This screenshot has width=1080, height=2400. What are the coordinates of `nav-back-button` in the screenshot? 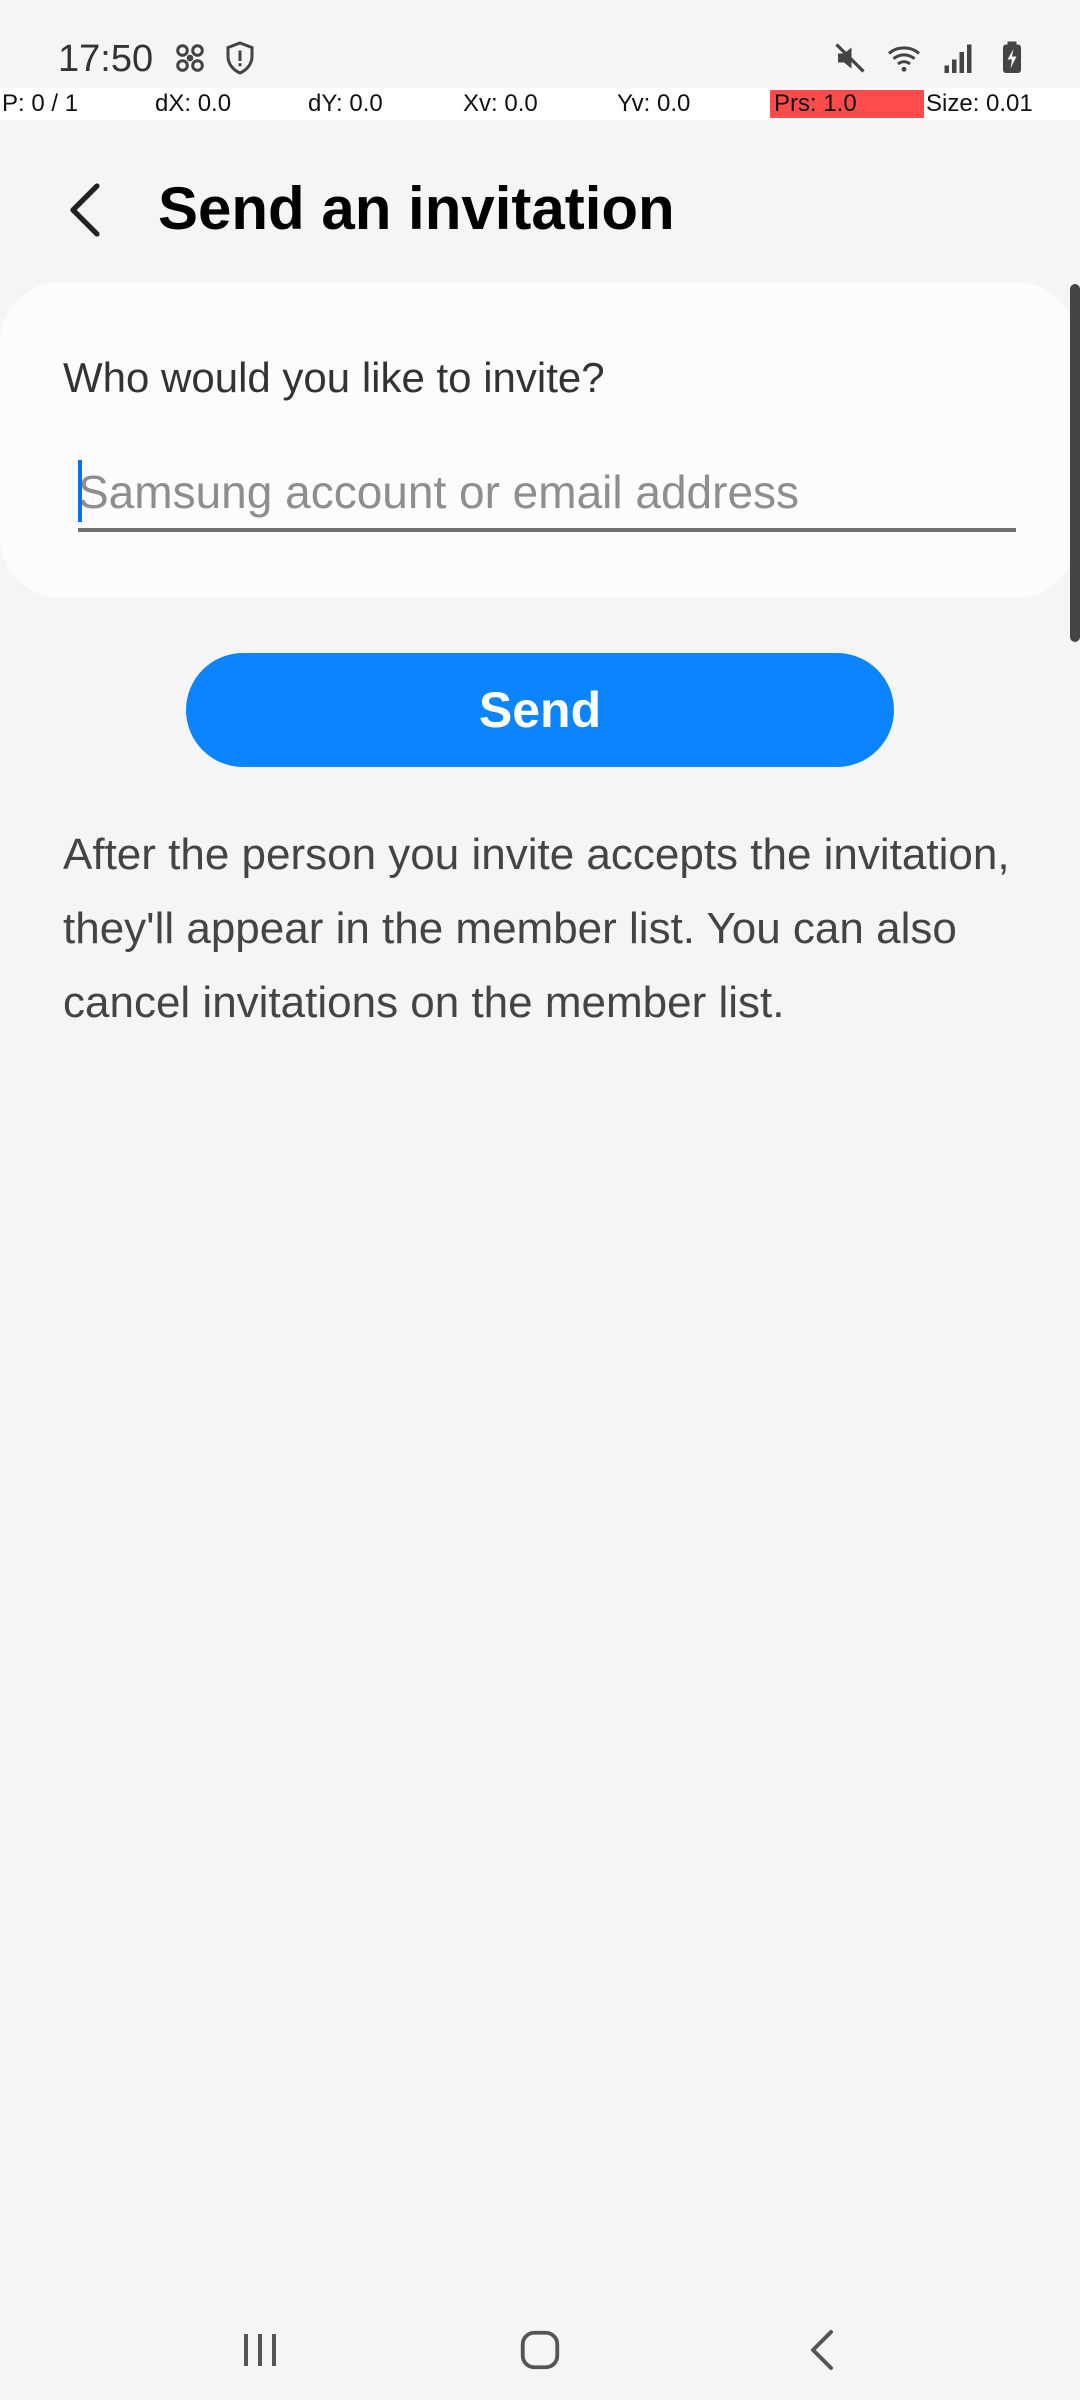 It's located at (822, 2350).